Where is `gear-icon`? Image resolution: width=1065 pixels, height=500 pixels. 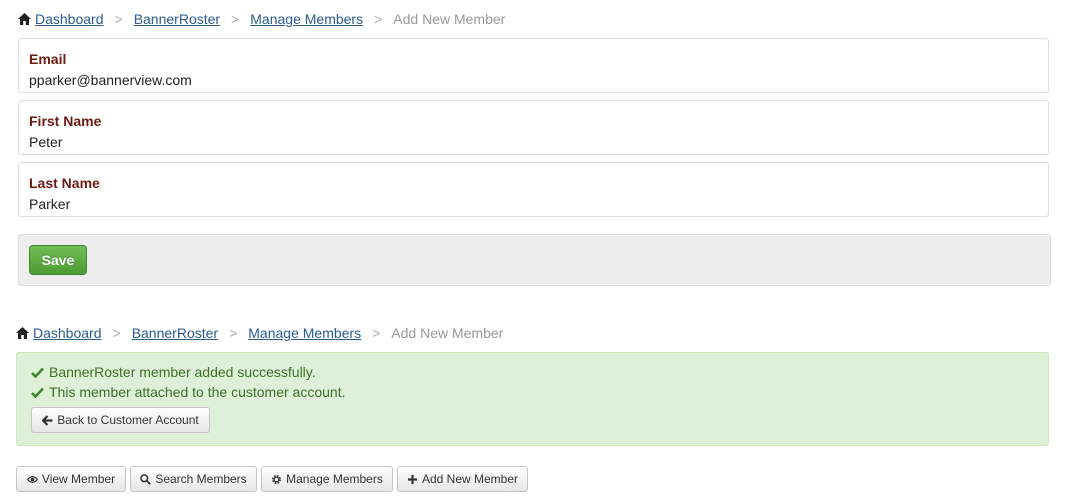 gear-icon is located at coordinates (277, 479).